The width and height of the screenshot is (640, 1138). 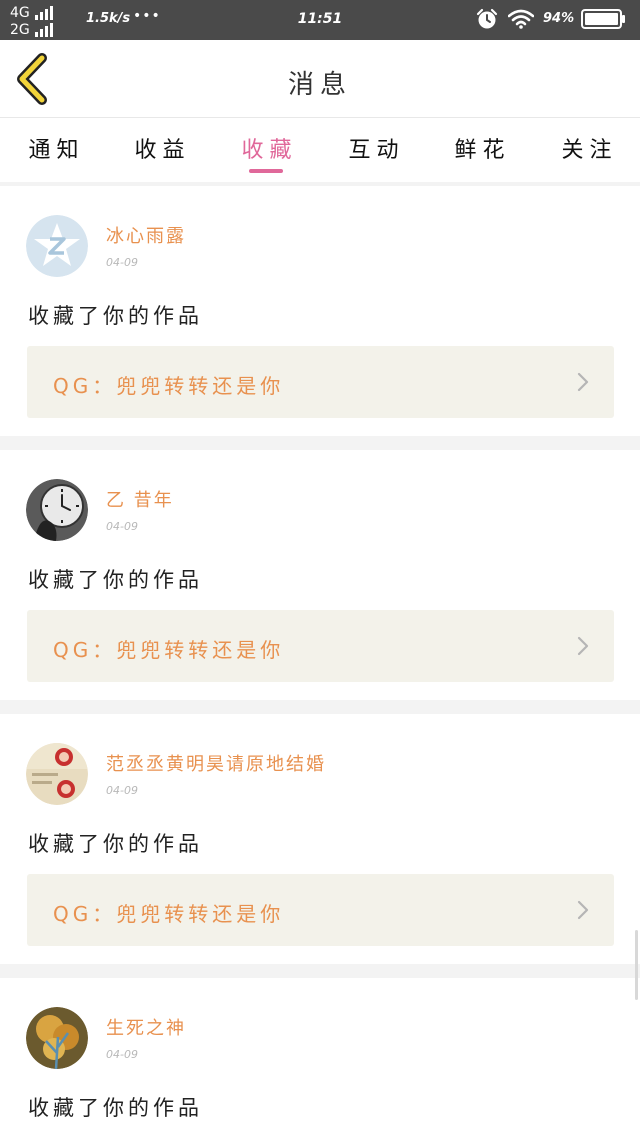 I want to click on tab-notifications: 通知, so click(x=53, y=150).